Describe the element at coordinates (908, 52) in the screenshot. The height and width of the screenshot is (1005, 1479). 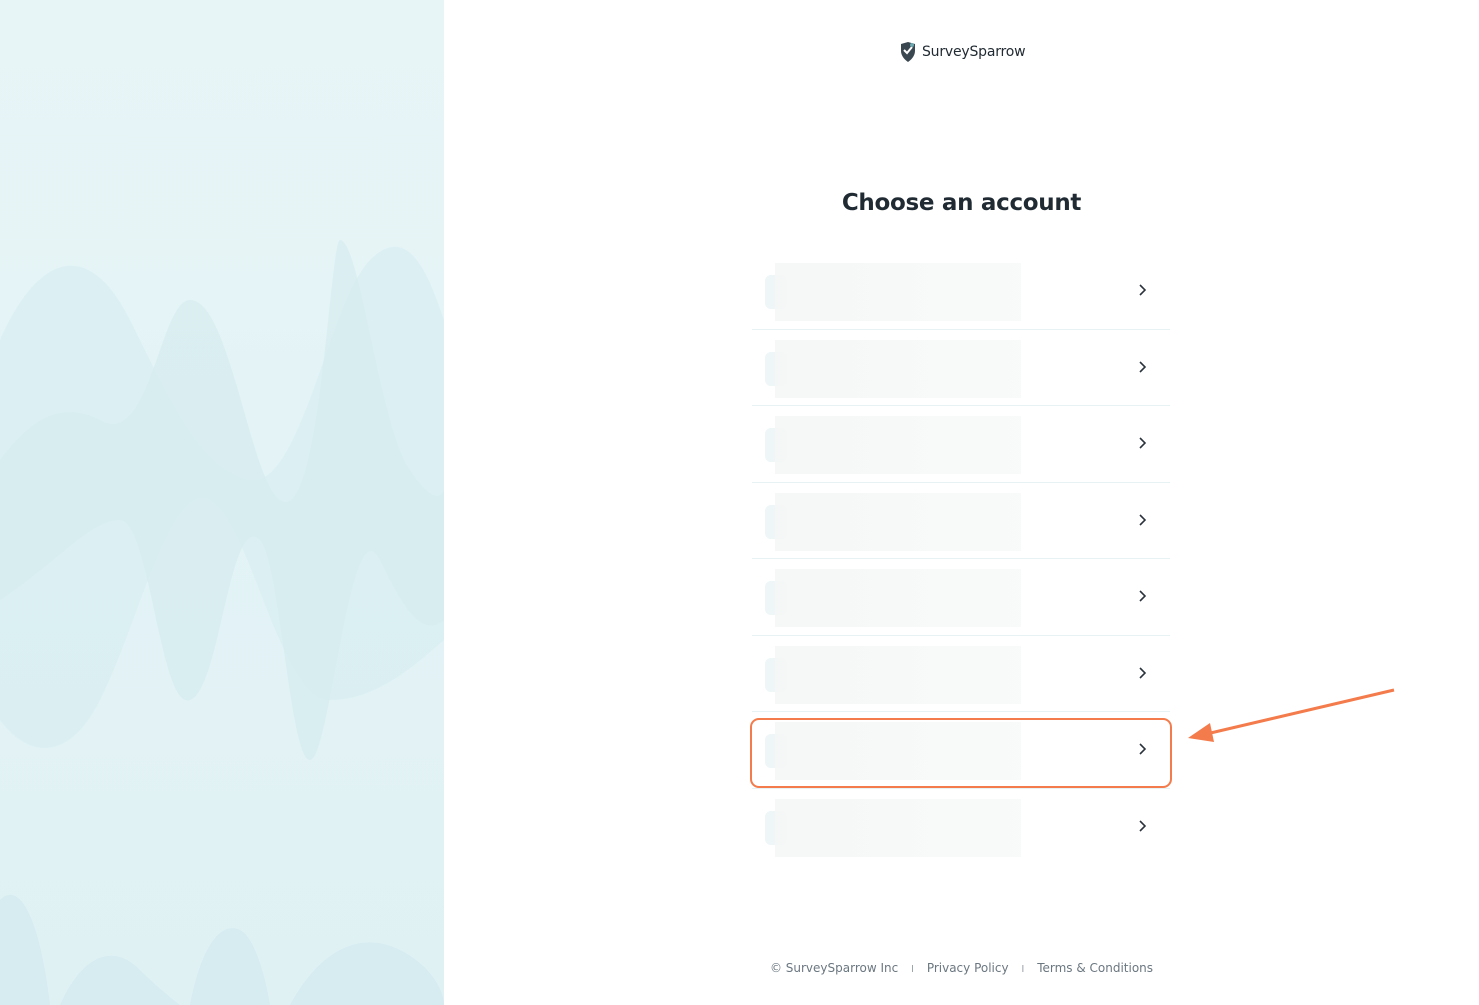
I see `sparrow-shield-icon` at that location.